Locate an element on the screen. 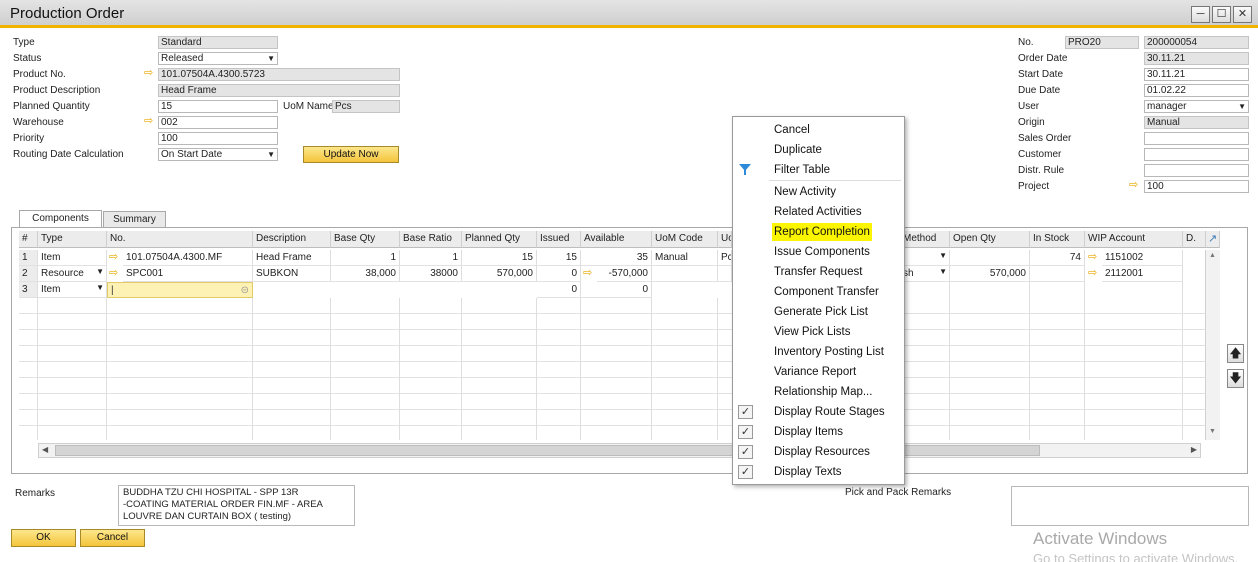 The image size is (1258, 562). col-header-wip-account: WIP Account is located at coordinates (1134, 239).